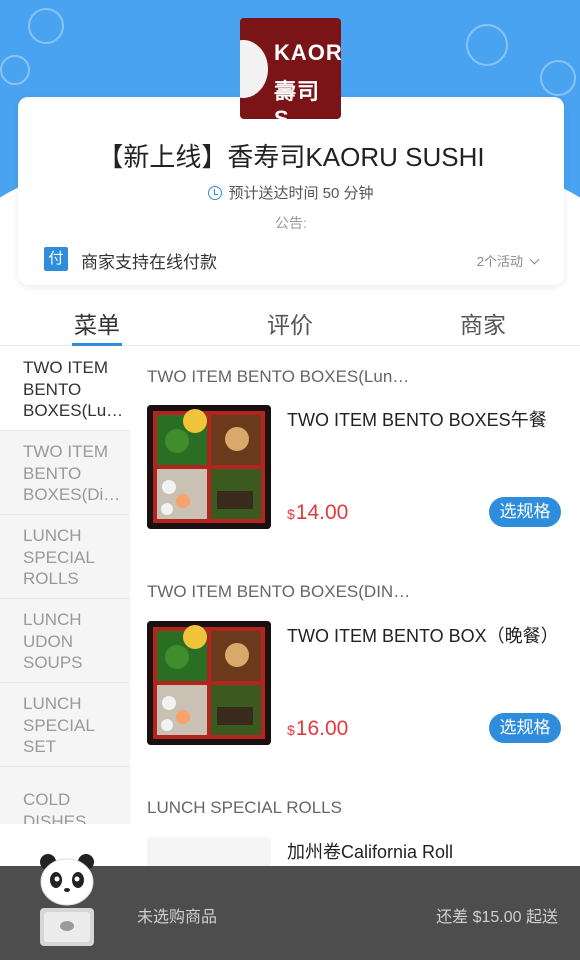 This screenshot has width=580, height=960. Describe the element at coordinates (417, 420) in the screenshot. I see `item-name: TWO ITEM BENTO BOXES午餐` at that location.